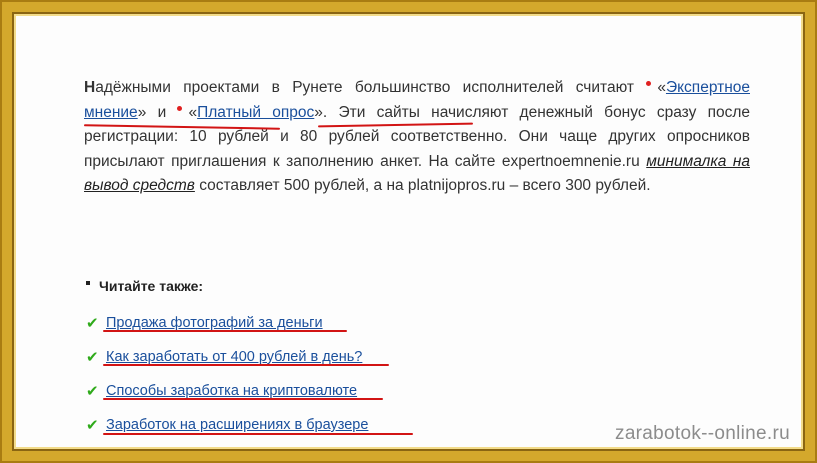 The width and height of the screenshot is (817, 463). What do you see at coordinates (88, 283) in the screenshot?
I see `square-bullet-icon` at bounding box center [88, 283].